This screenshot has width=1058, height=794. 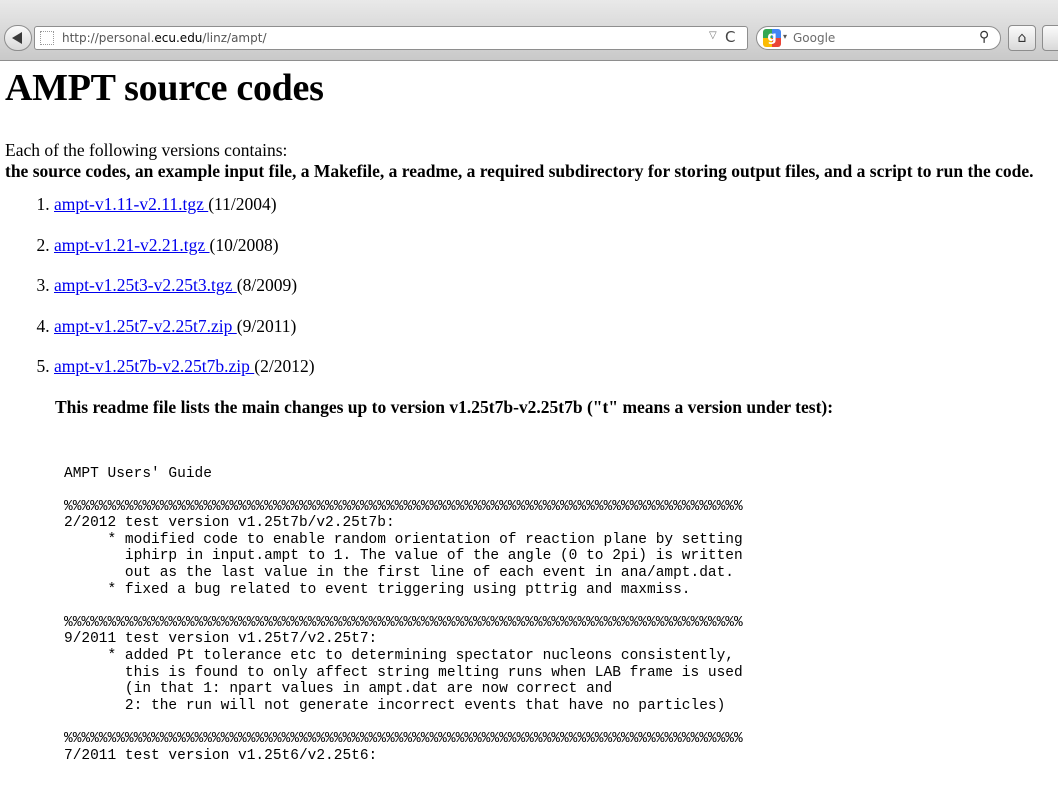 I want to click on version-item: ampt-v1.25t3-v2.25t3.tgz (8/2009), so click(x=556, y=285).